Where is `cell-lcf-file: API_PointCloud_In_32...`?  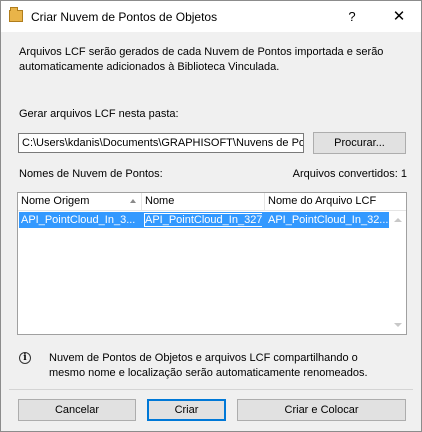 cell-lcf-file: API_PointCloud_In_32... is located at coordinates (328, 220).